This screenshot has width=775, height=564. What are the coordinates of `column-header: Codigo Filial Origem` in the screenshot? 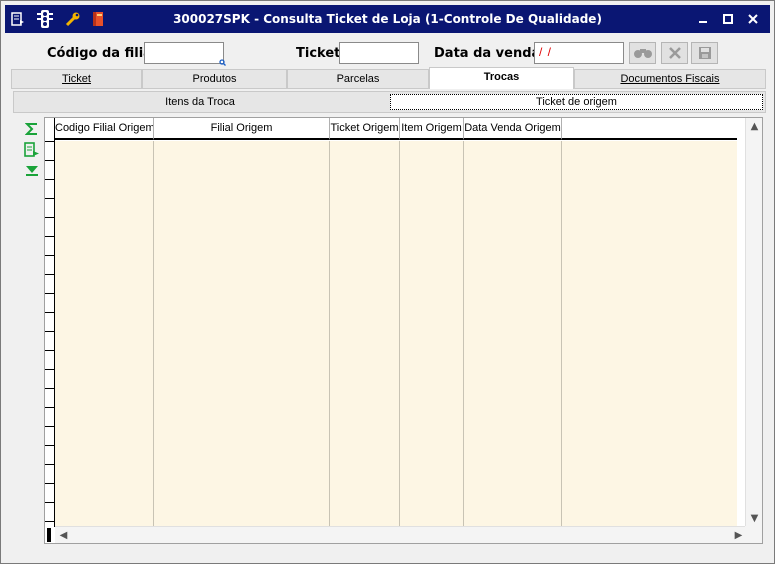 It's located at (104, 129).